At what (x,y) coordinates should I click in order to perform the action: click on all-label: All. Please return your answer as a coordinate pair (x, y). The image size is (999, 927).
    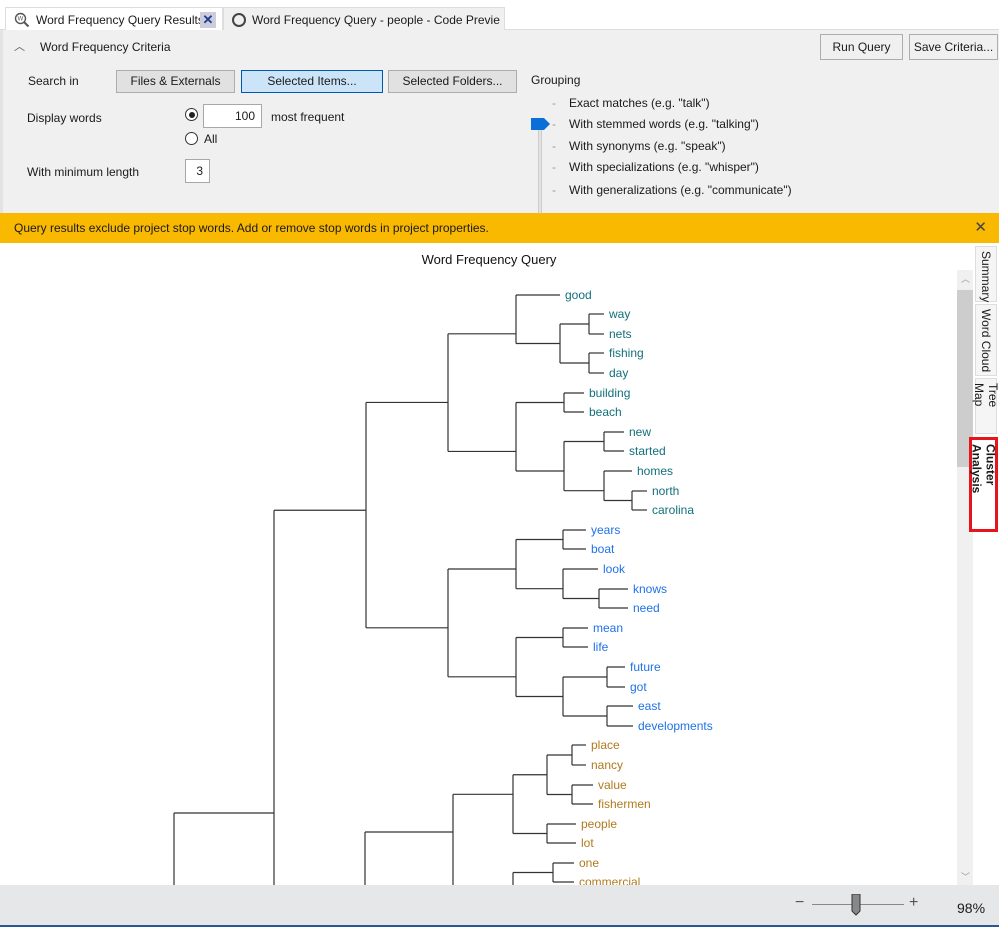
    Looking at the image, I should click on (211, 139).